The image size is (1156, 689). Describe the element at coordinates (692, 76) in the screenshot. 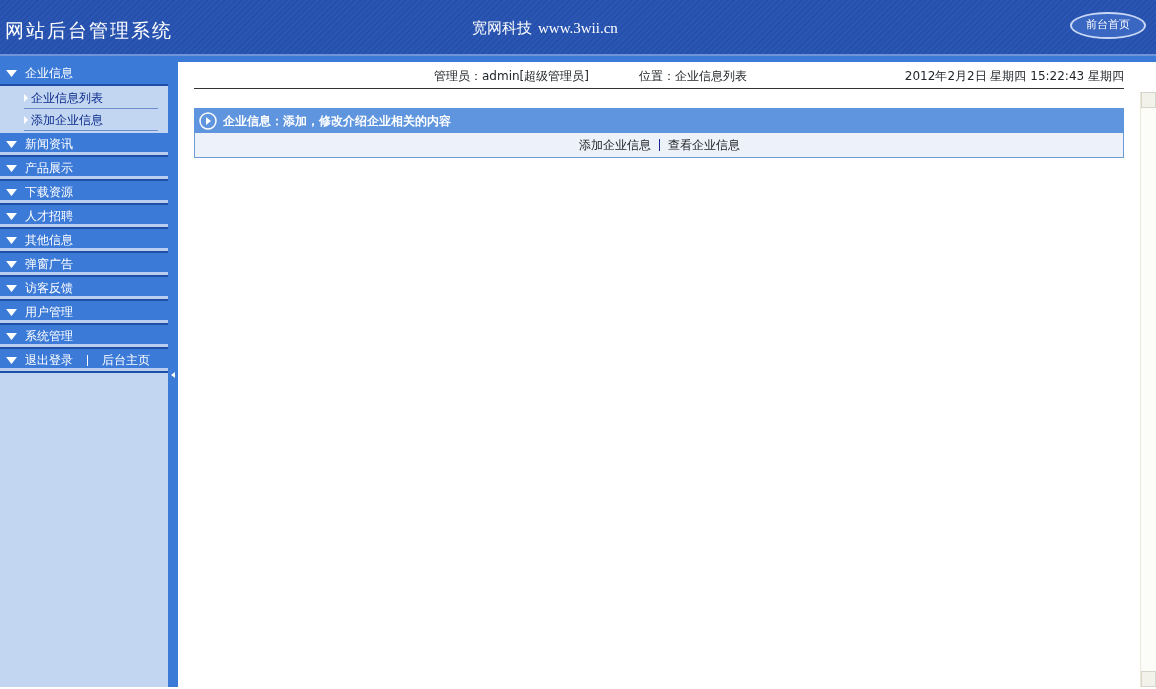

I see `location-text: 位置：企业信息列表` at that location.